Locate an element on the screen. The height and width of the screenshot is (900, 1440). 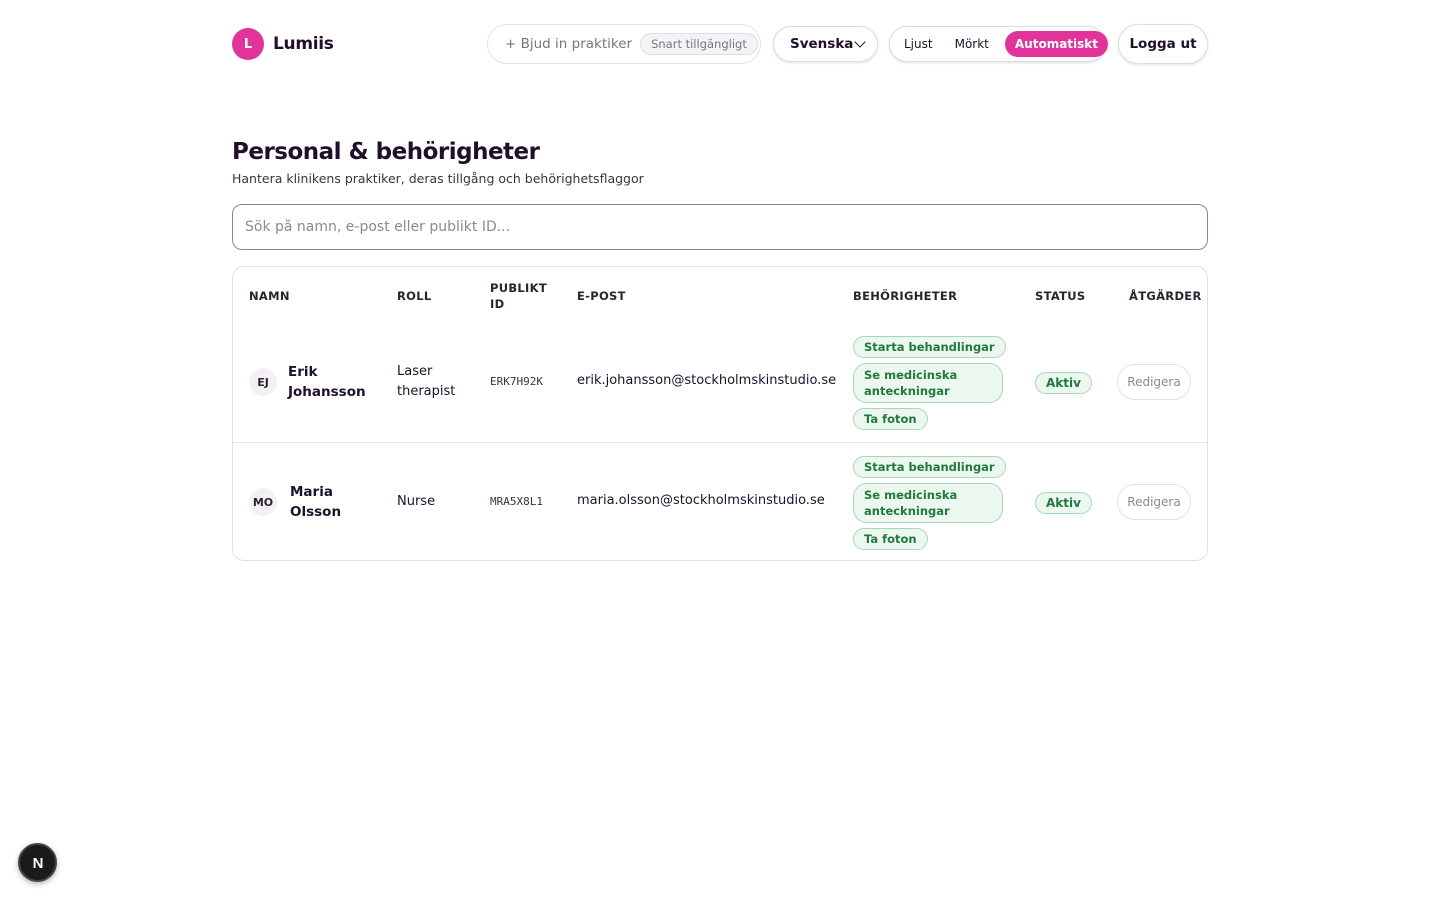
brand: L Lumiis is located at coordinates (283, 44).